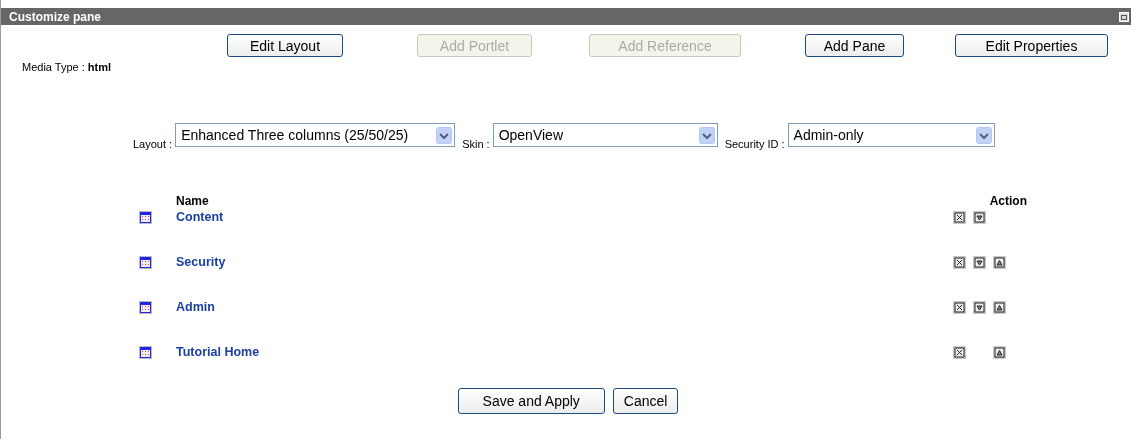  What do you see at coordinates (605, 135) in the screenshot?
I see `dropdown-field: OpenView` at bounding box center [605, 135].